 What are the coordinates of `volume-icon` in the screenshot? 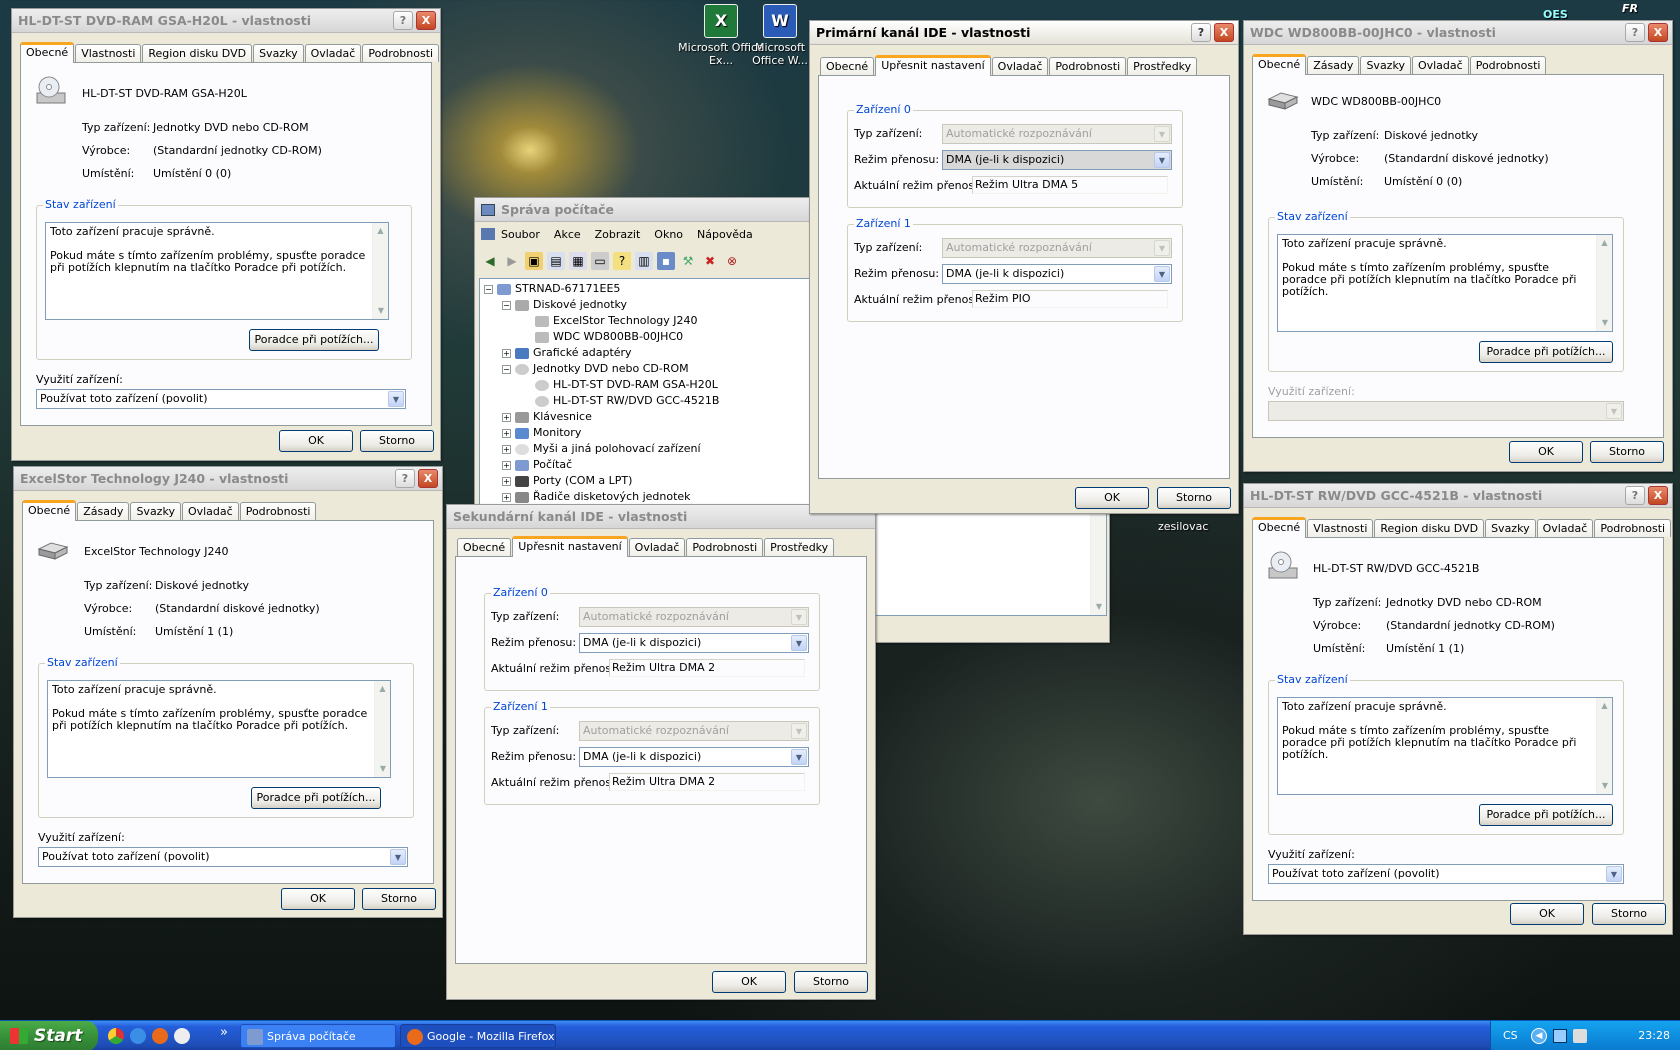 It's located at (1580, 1036).